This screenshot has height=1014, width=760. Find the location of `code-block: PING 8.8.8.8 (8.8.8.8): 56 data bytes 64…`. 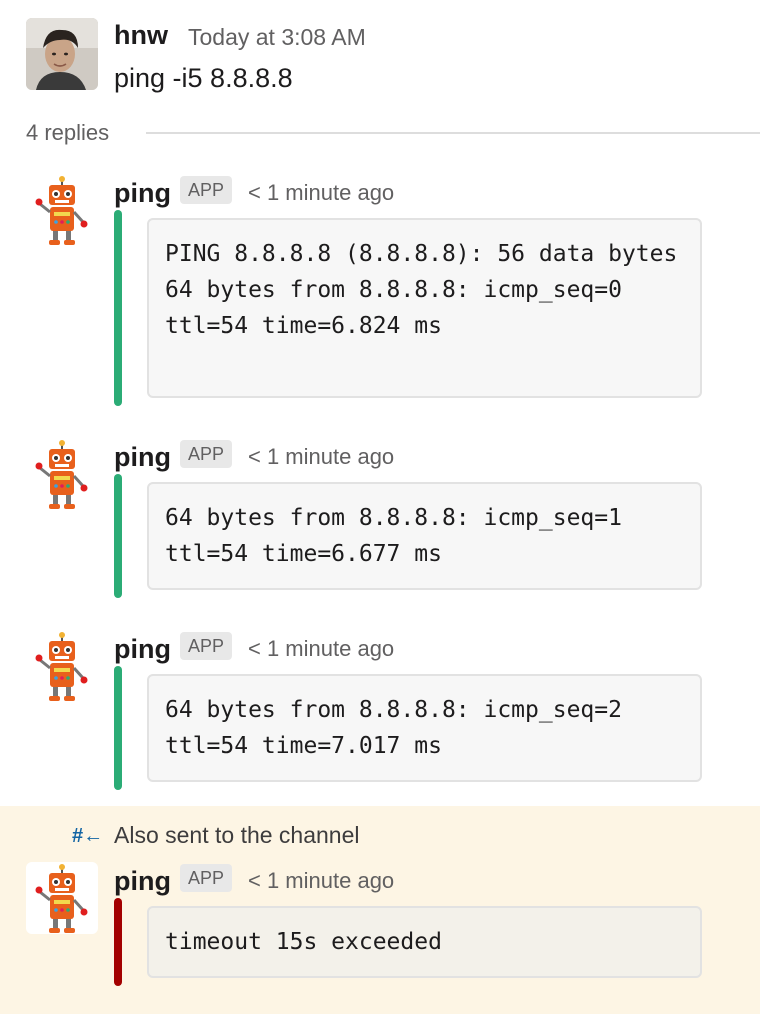

code-block: PING 8.8.8.8 (8.8.8.8): 56 data bytes 64… is located at coordinates (424, 308).